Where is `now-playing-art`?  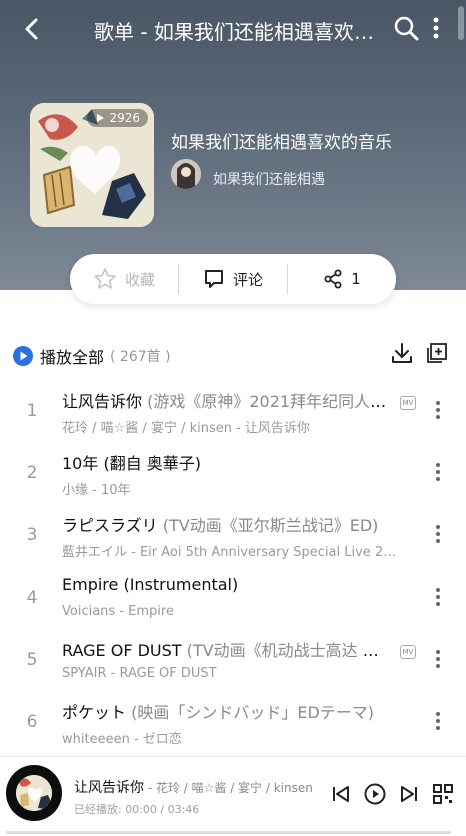
now-playing-art is located at coordinates (34, 793).